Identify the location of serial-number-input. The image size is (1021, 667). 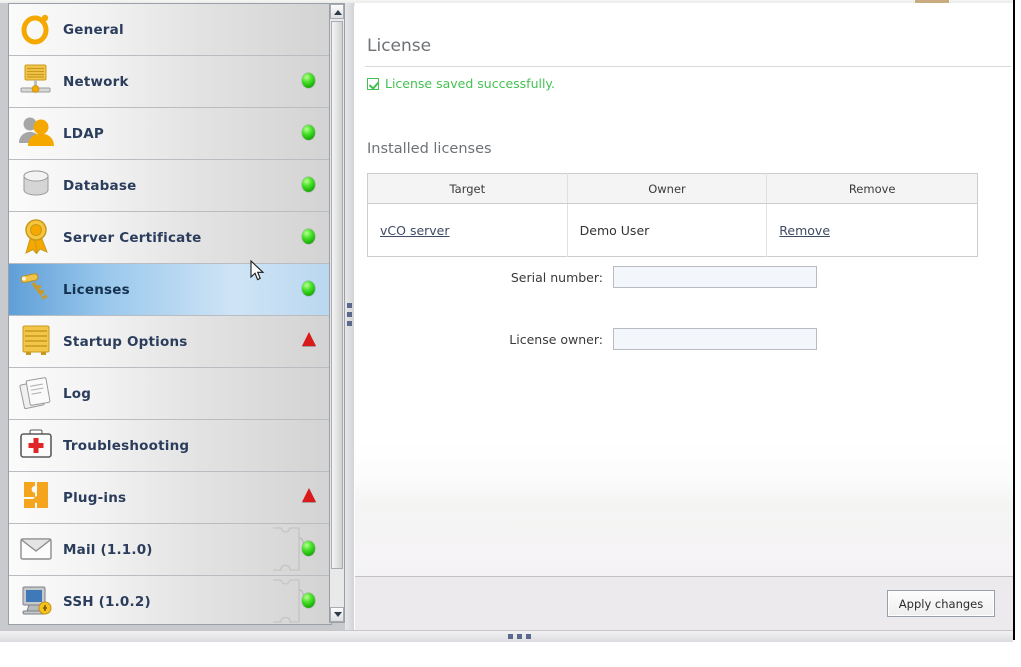
(715, 277).